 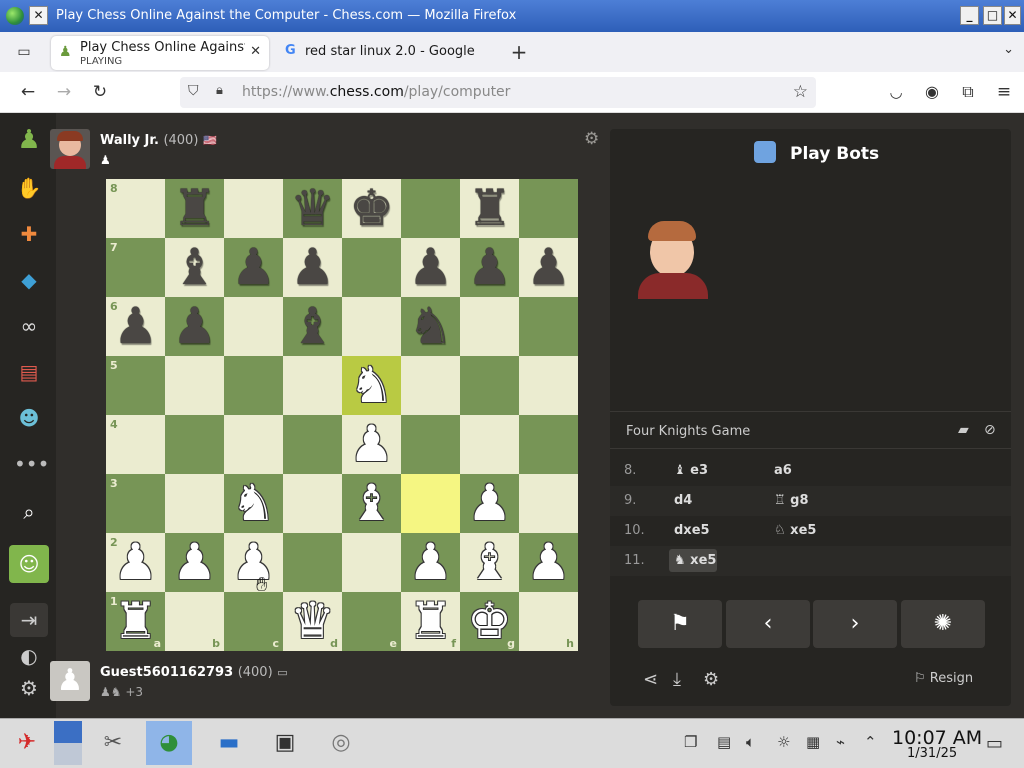 I want to click on tab-google: G red star linux 2.0 - Google, so click(x=385, y=53).